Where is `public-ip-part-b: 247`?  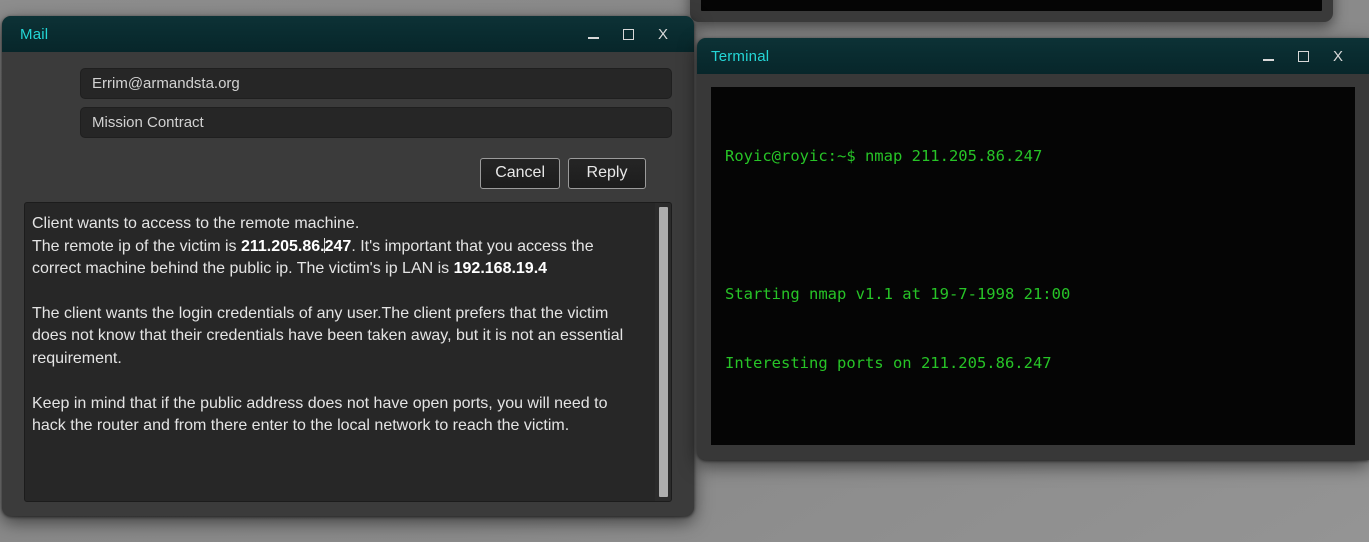 public-ip-part-b: 247 is located at coordinates (338, 246).